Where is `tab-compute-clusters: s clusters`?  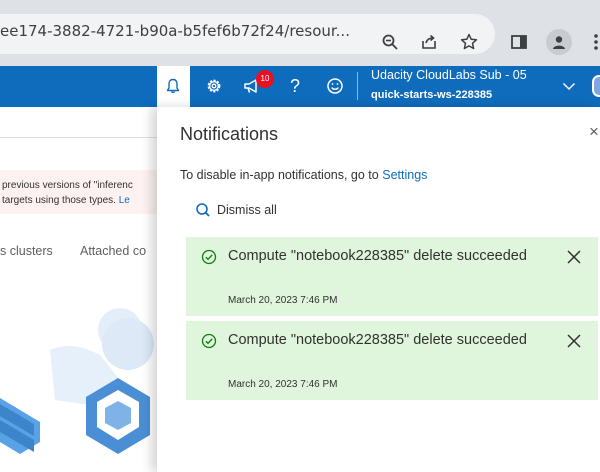 tab-compute-clusters: s clusters is located at coordinates (26, 251).